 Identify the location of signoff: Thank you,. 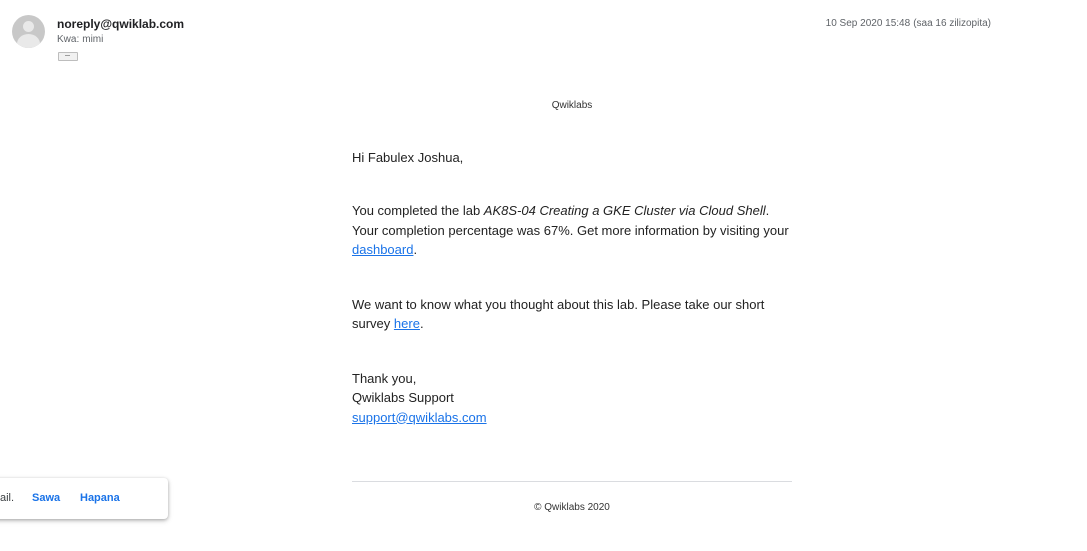
(384, 378).